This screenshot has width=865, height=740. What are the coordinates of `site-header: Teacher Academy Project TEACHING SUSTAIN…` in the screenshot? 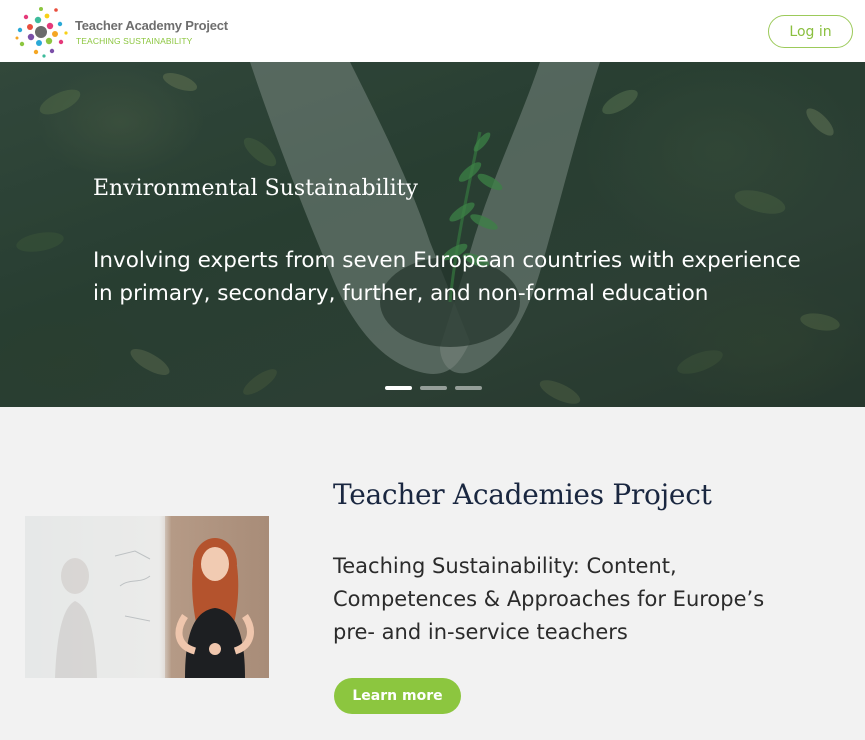 It's located at (432, 31).